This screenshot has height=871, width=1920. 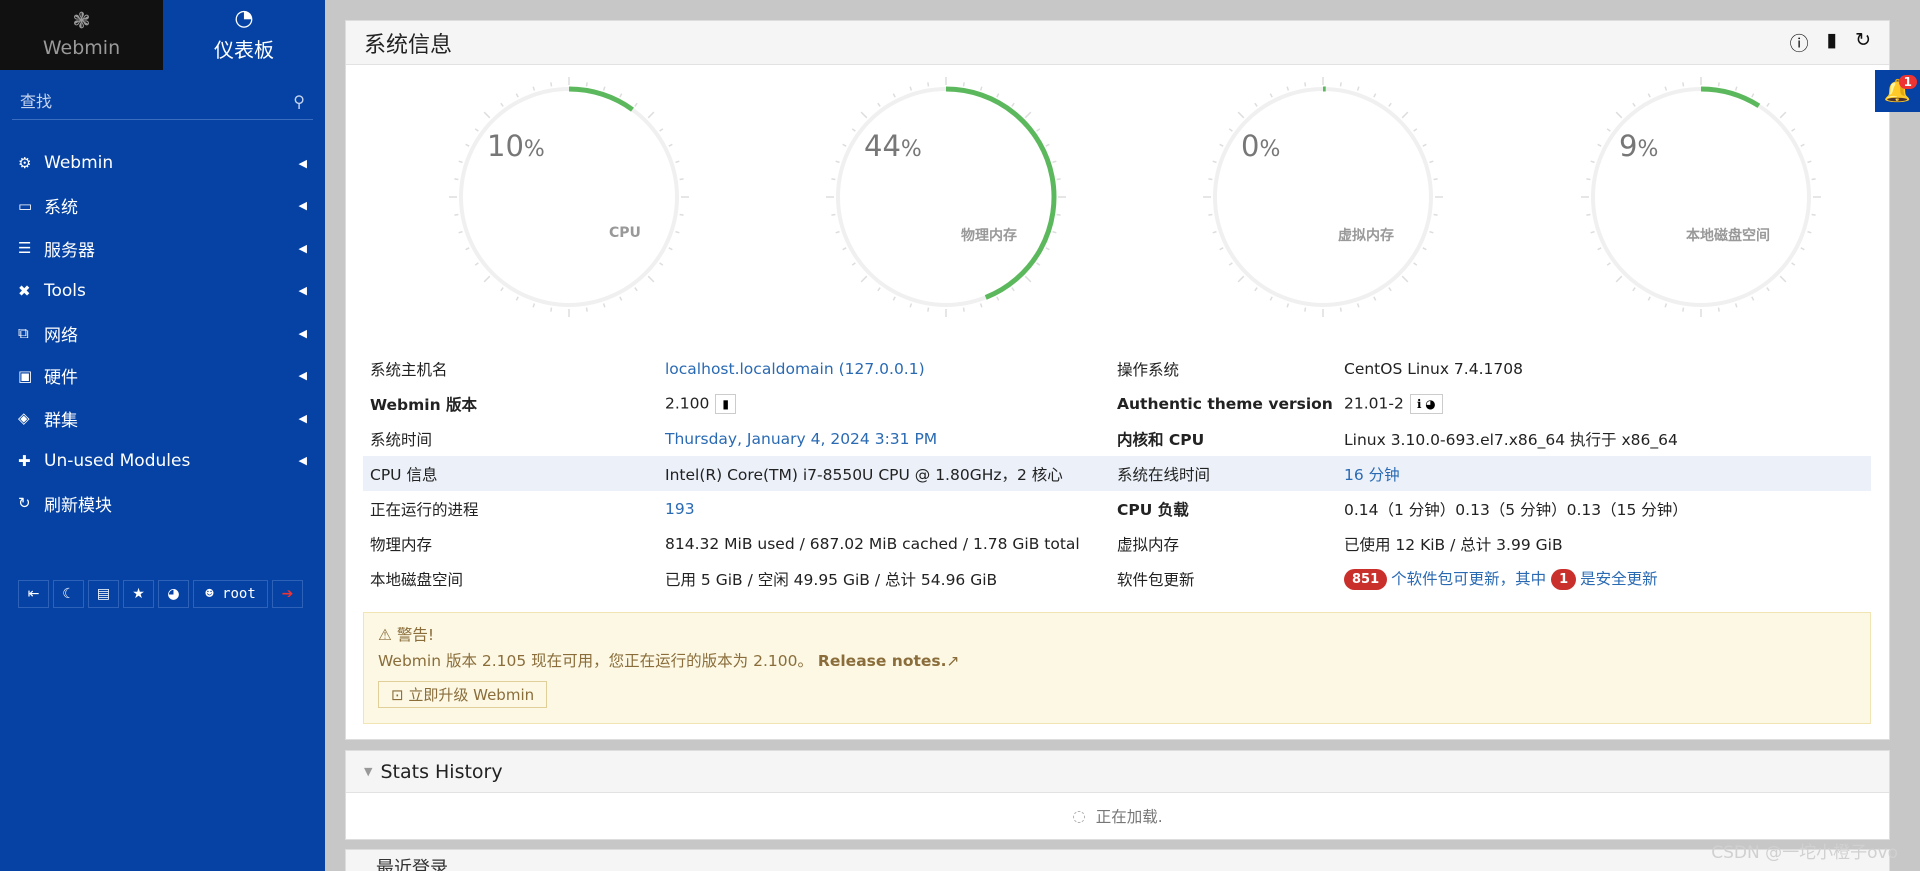 I want to click on sidebar-item-cluster: ◈ 群集 ◀, so click(x=162, y=418).